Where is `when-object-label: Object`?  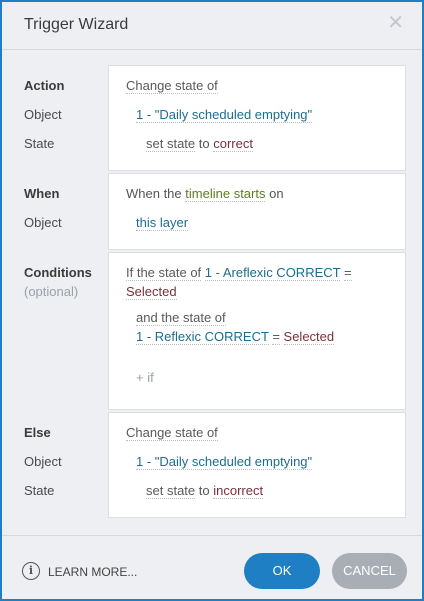 when-object-label: Object is located at coordinates (43, 222).